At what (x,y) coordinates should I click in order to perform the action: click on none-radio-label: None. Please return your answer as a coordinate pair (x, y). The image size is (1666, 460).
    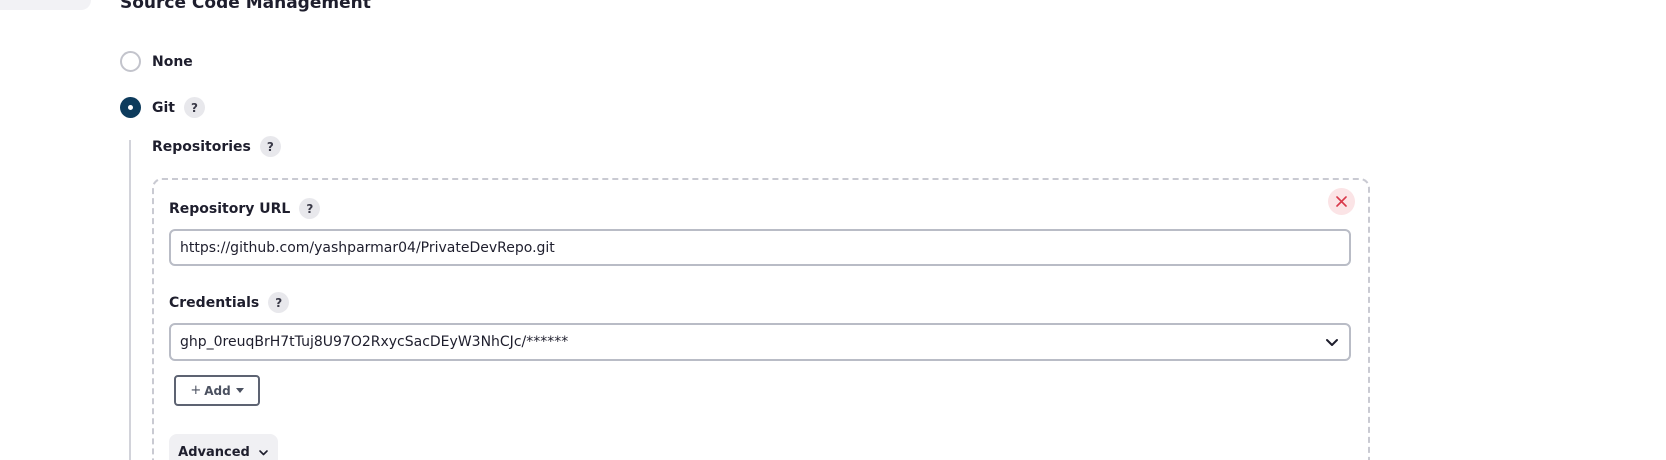
    Looking at the image, I should click on (172, 62).